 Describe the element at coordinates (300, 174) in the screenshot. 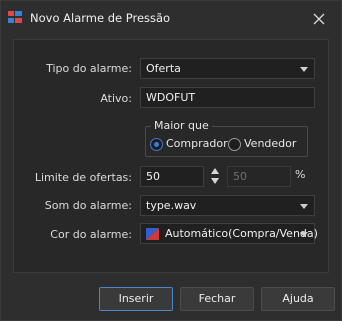

I see `percent-symbol: %` at that location.